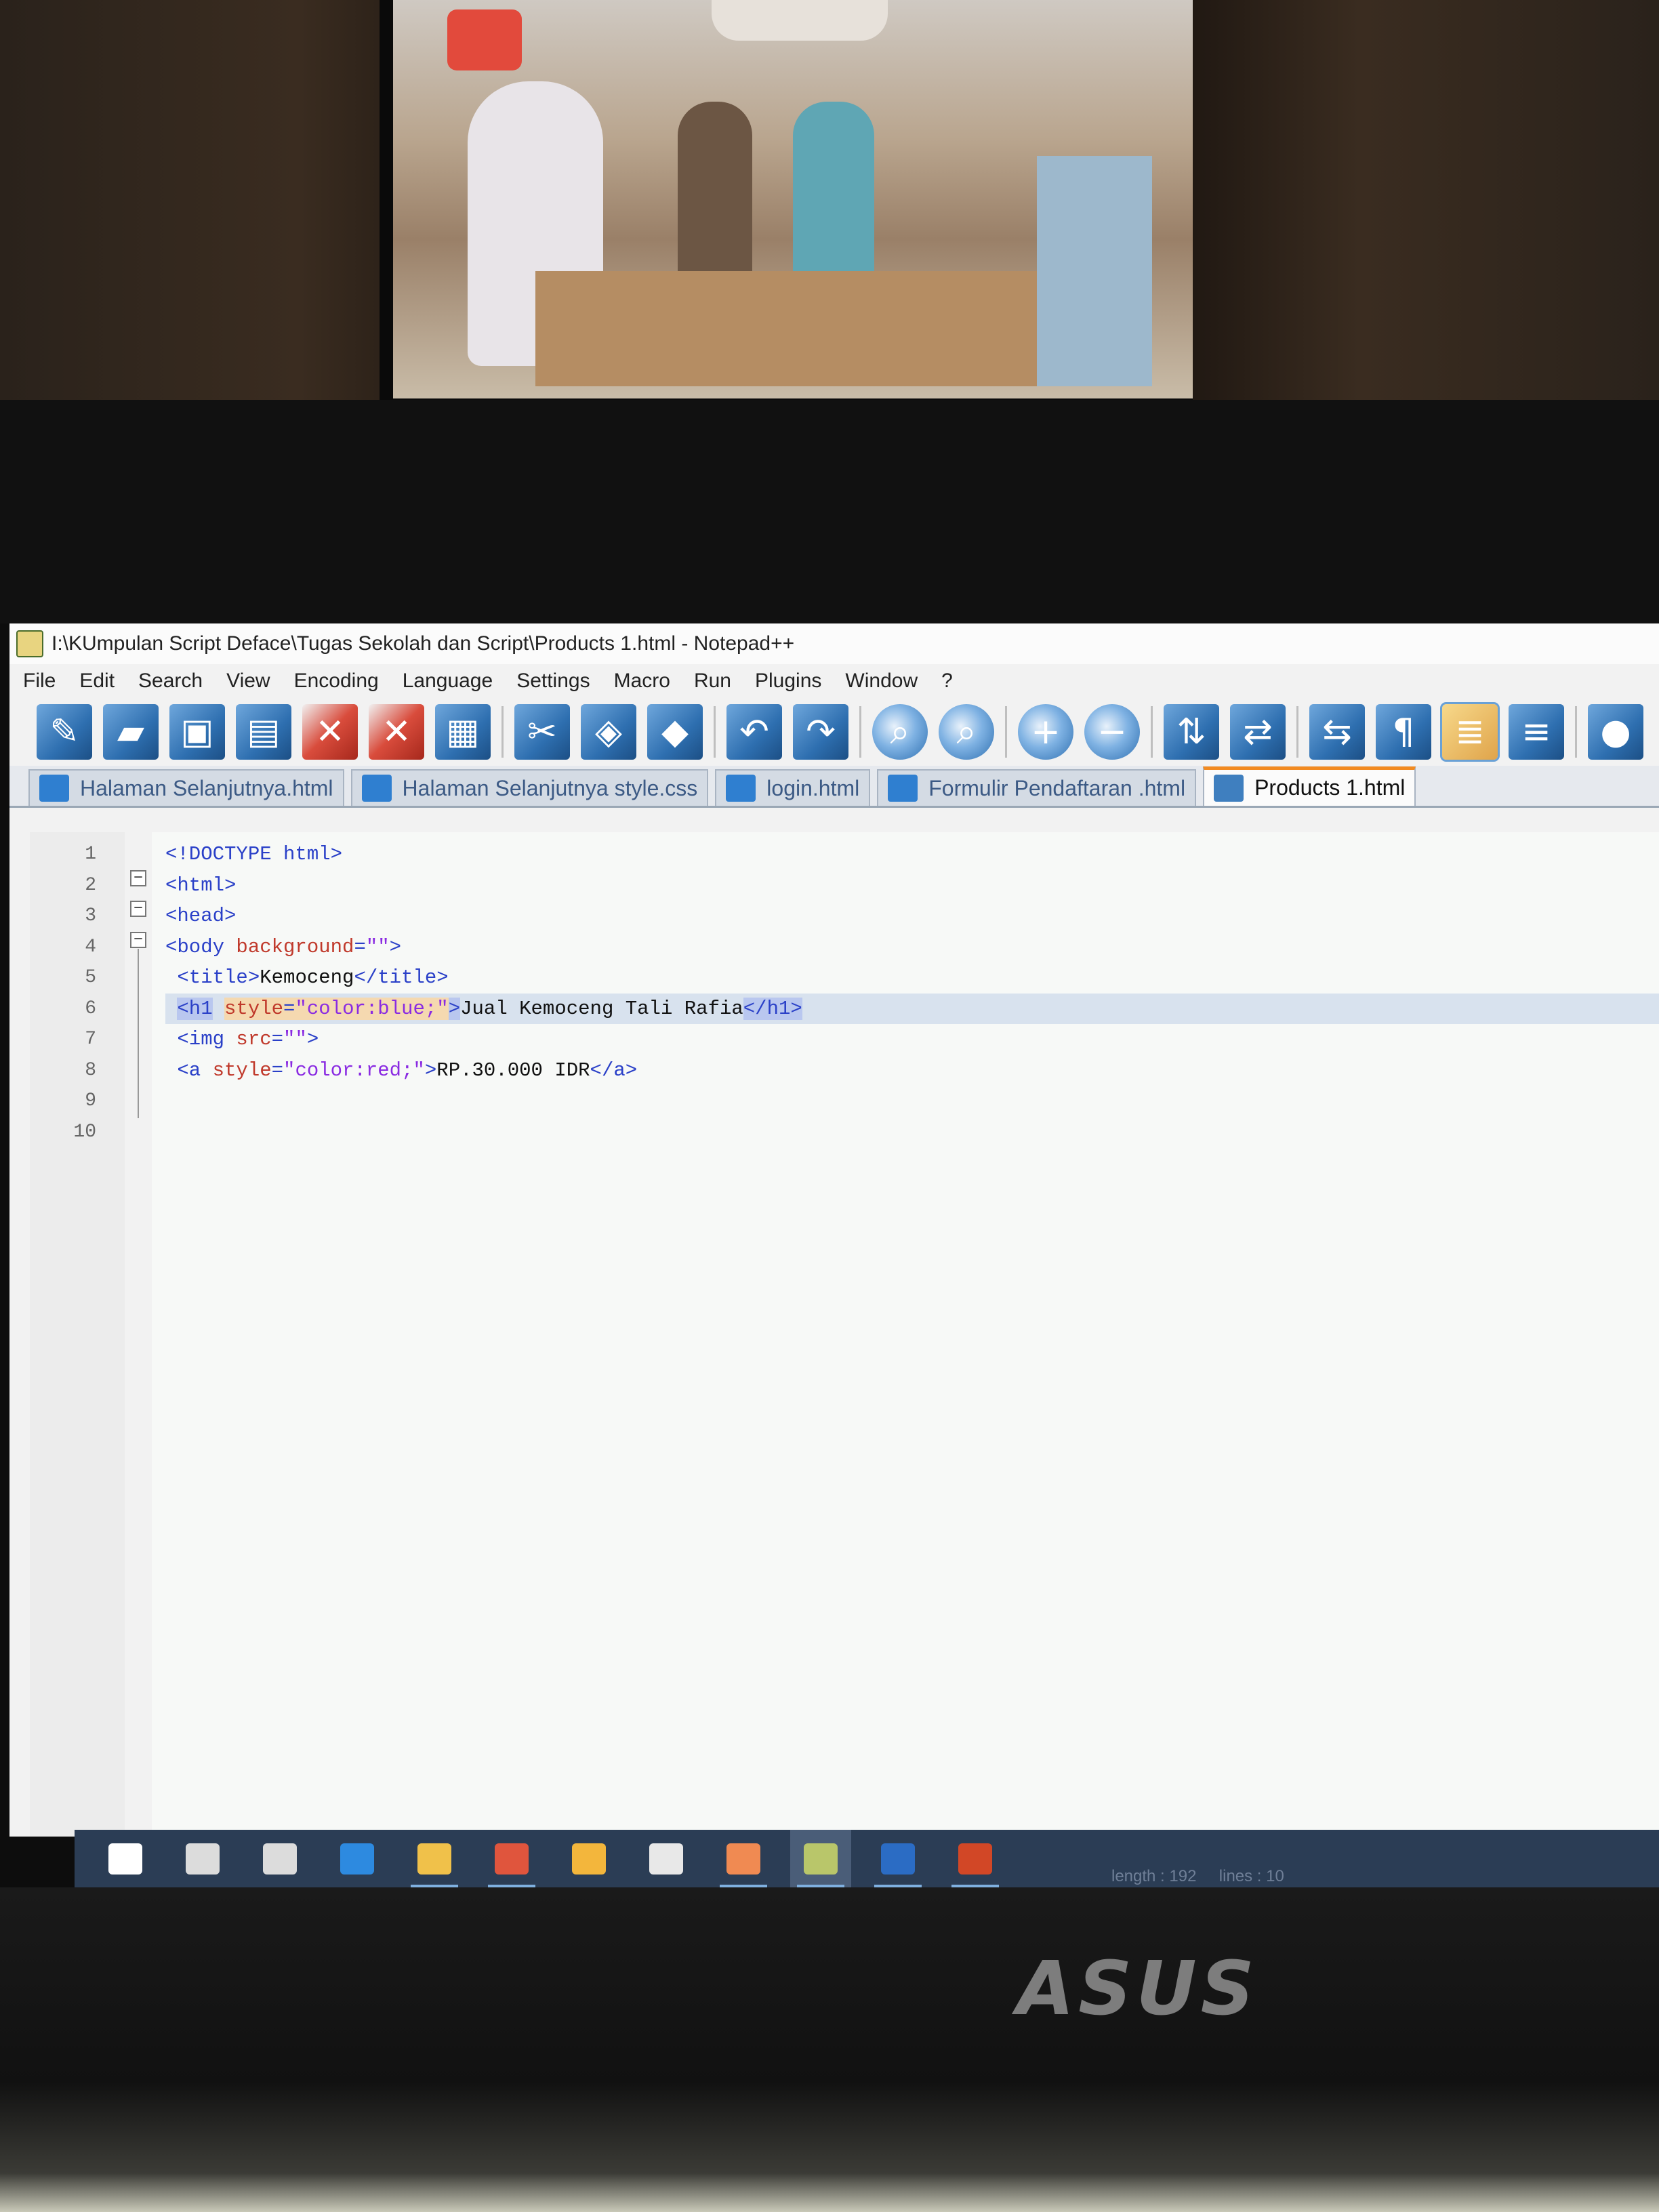 This screenshot has height=2212, width=1659. What do you see at coordinates (1037, 787) in the screenshot?
I see `tab-file: Formulir Pendaftaran .html` at bounding box center [1037, 787].